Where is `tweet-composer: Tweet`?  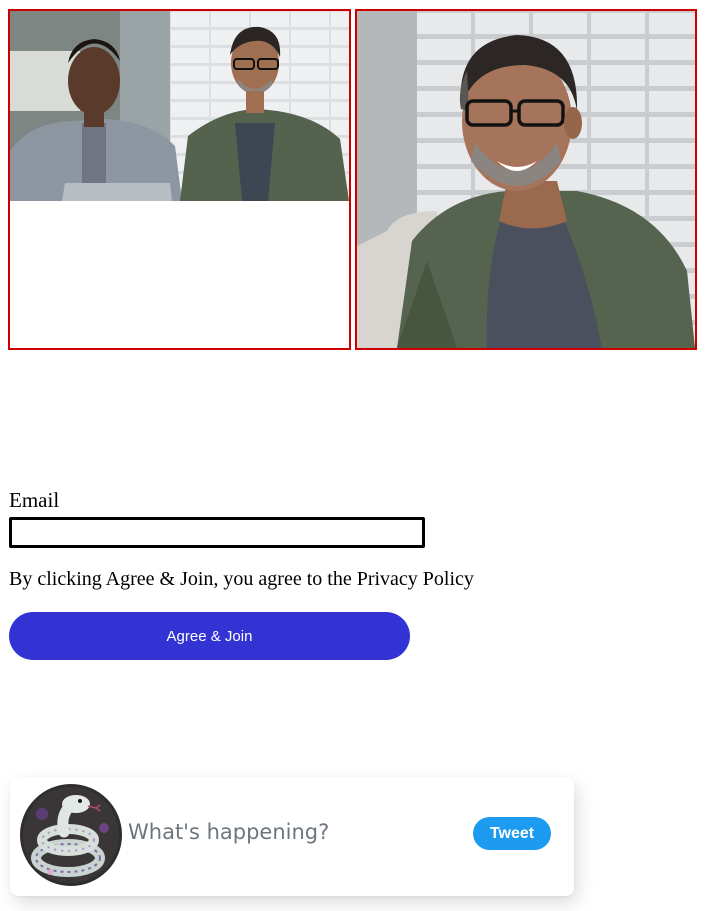
tweet-composer: Tweet is located at coordinates (292, 836).